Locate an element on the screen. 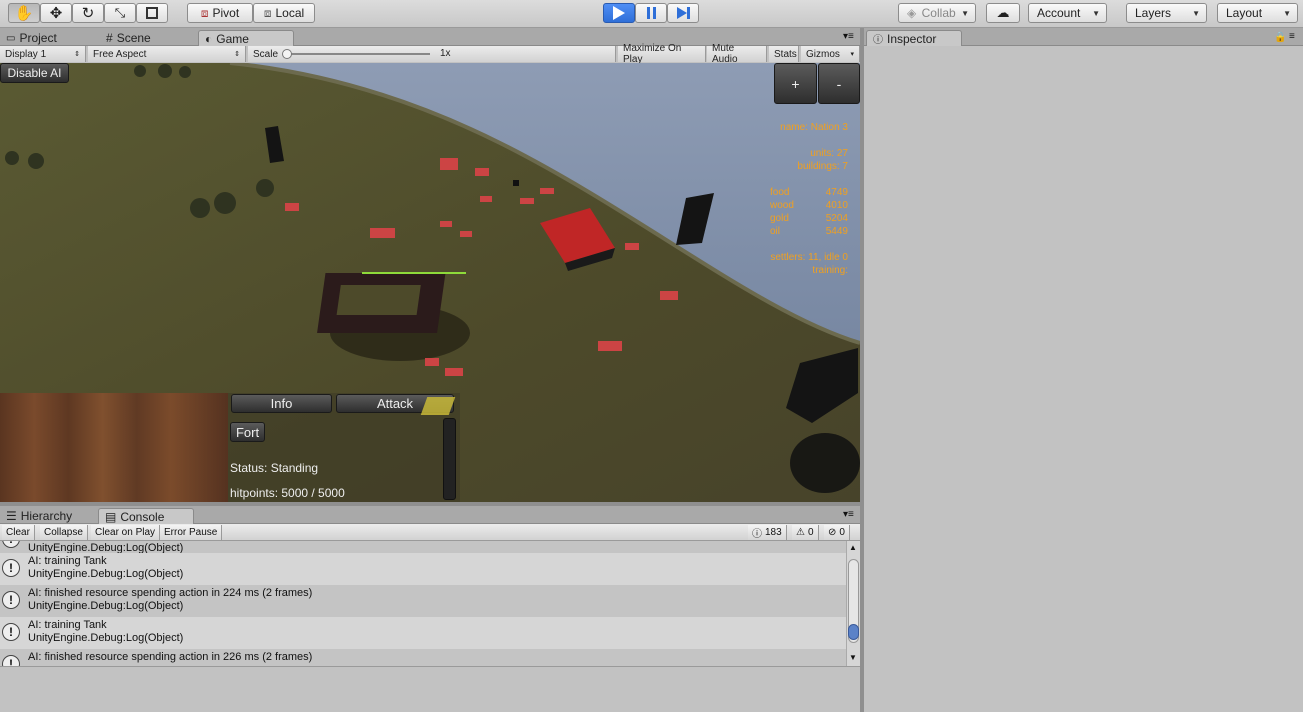  scale-tool-button: ⤡ is located at coordinates (120, 13).